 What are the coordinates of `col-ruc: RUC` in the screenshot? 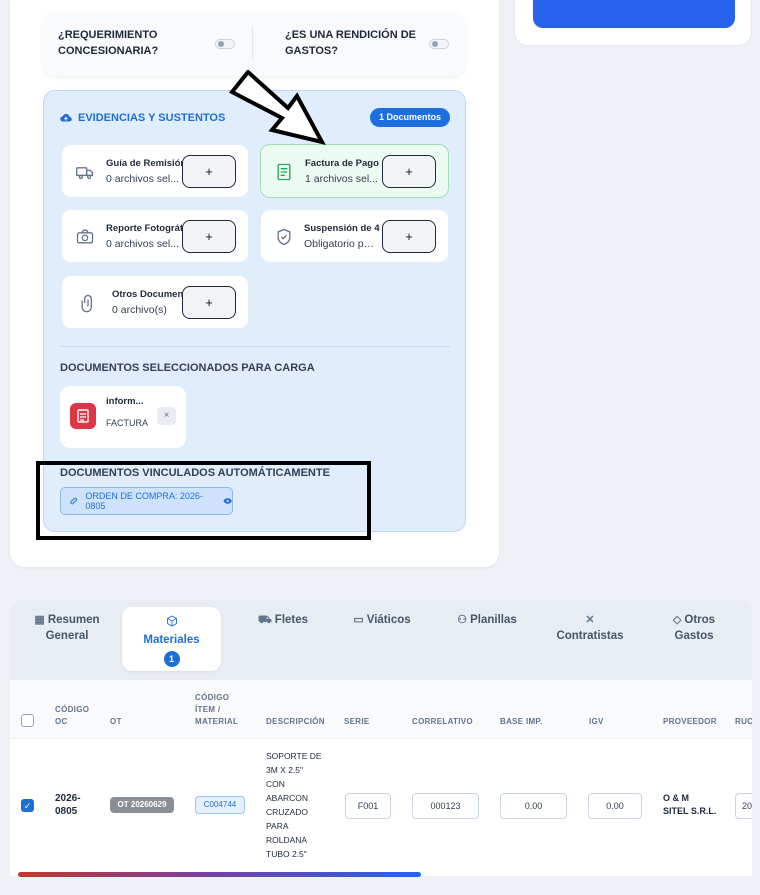 It's located at (743, 721).